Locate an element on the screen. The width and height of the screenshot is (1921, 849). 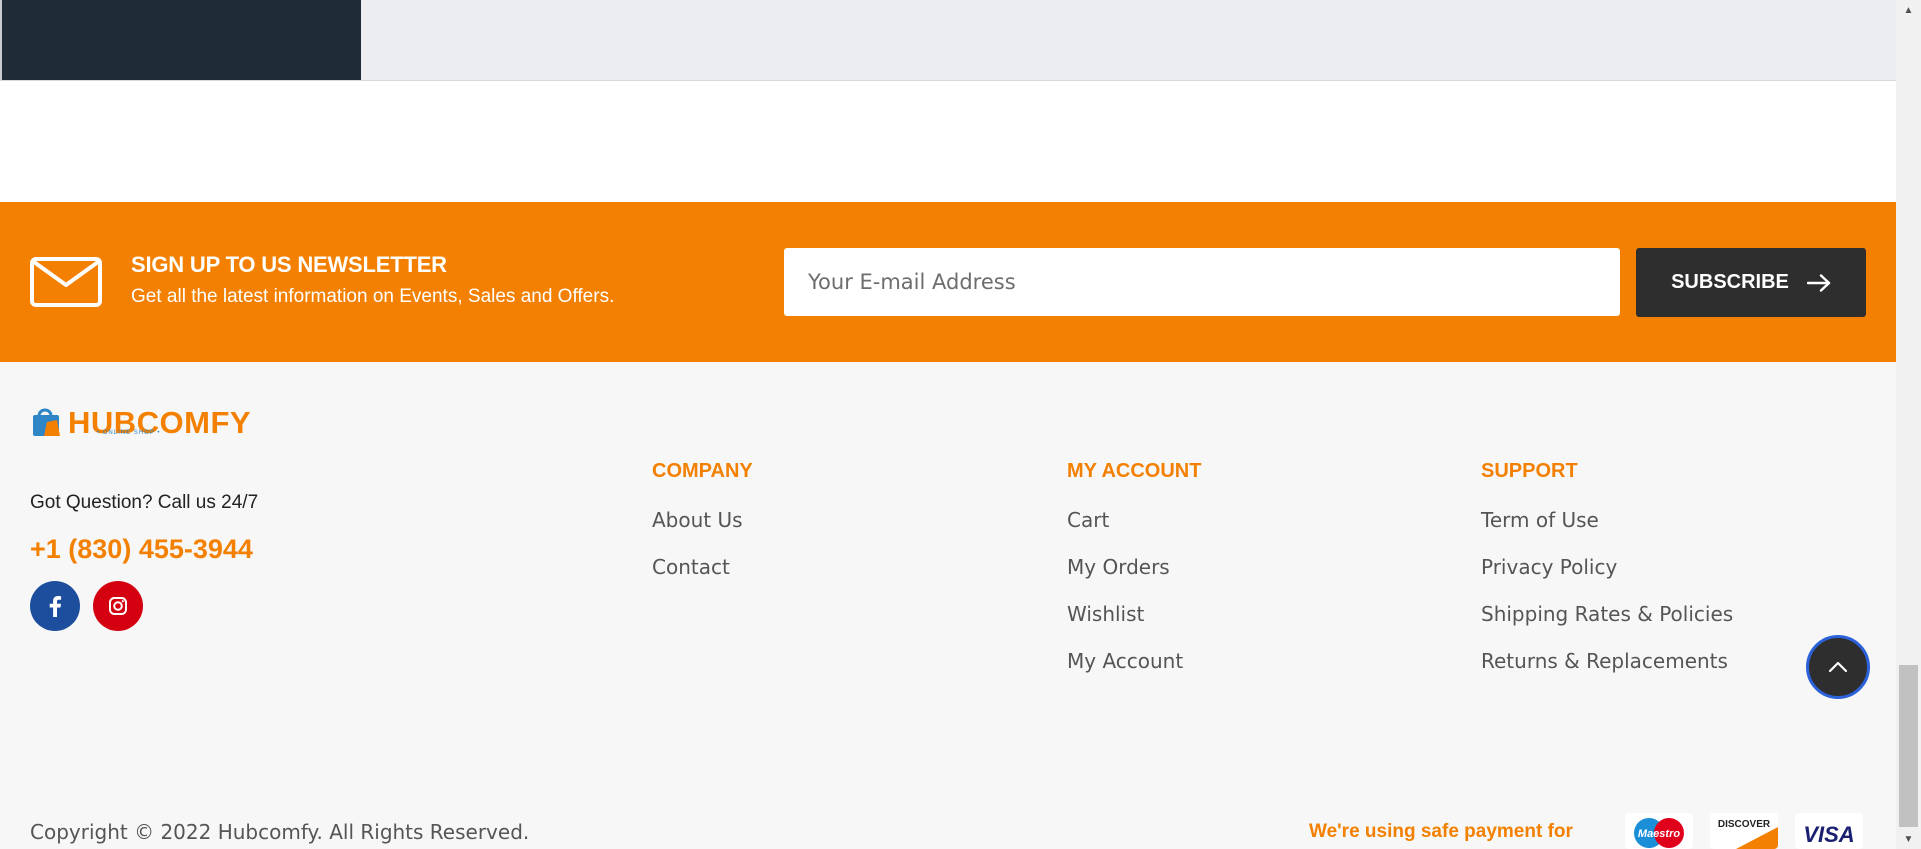
column-title: SUPPORT is located at coordinates (1529, 471).